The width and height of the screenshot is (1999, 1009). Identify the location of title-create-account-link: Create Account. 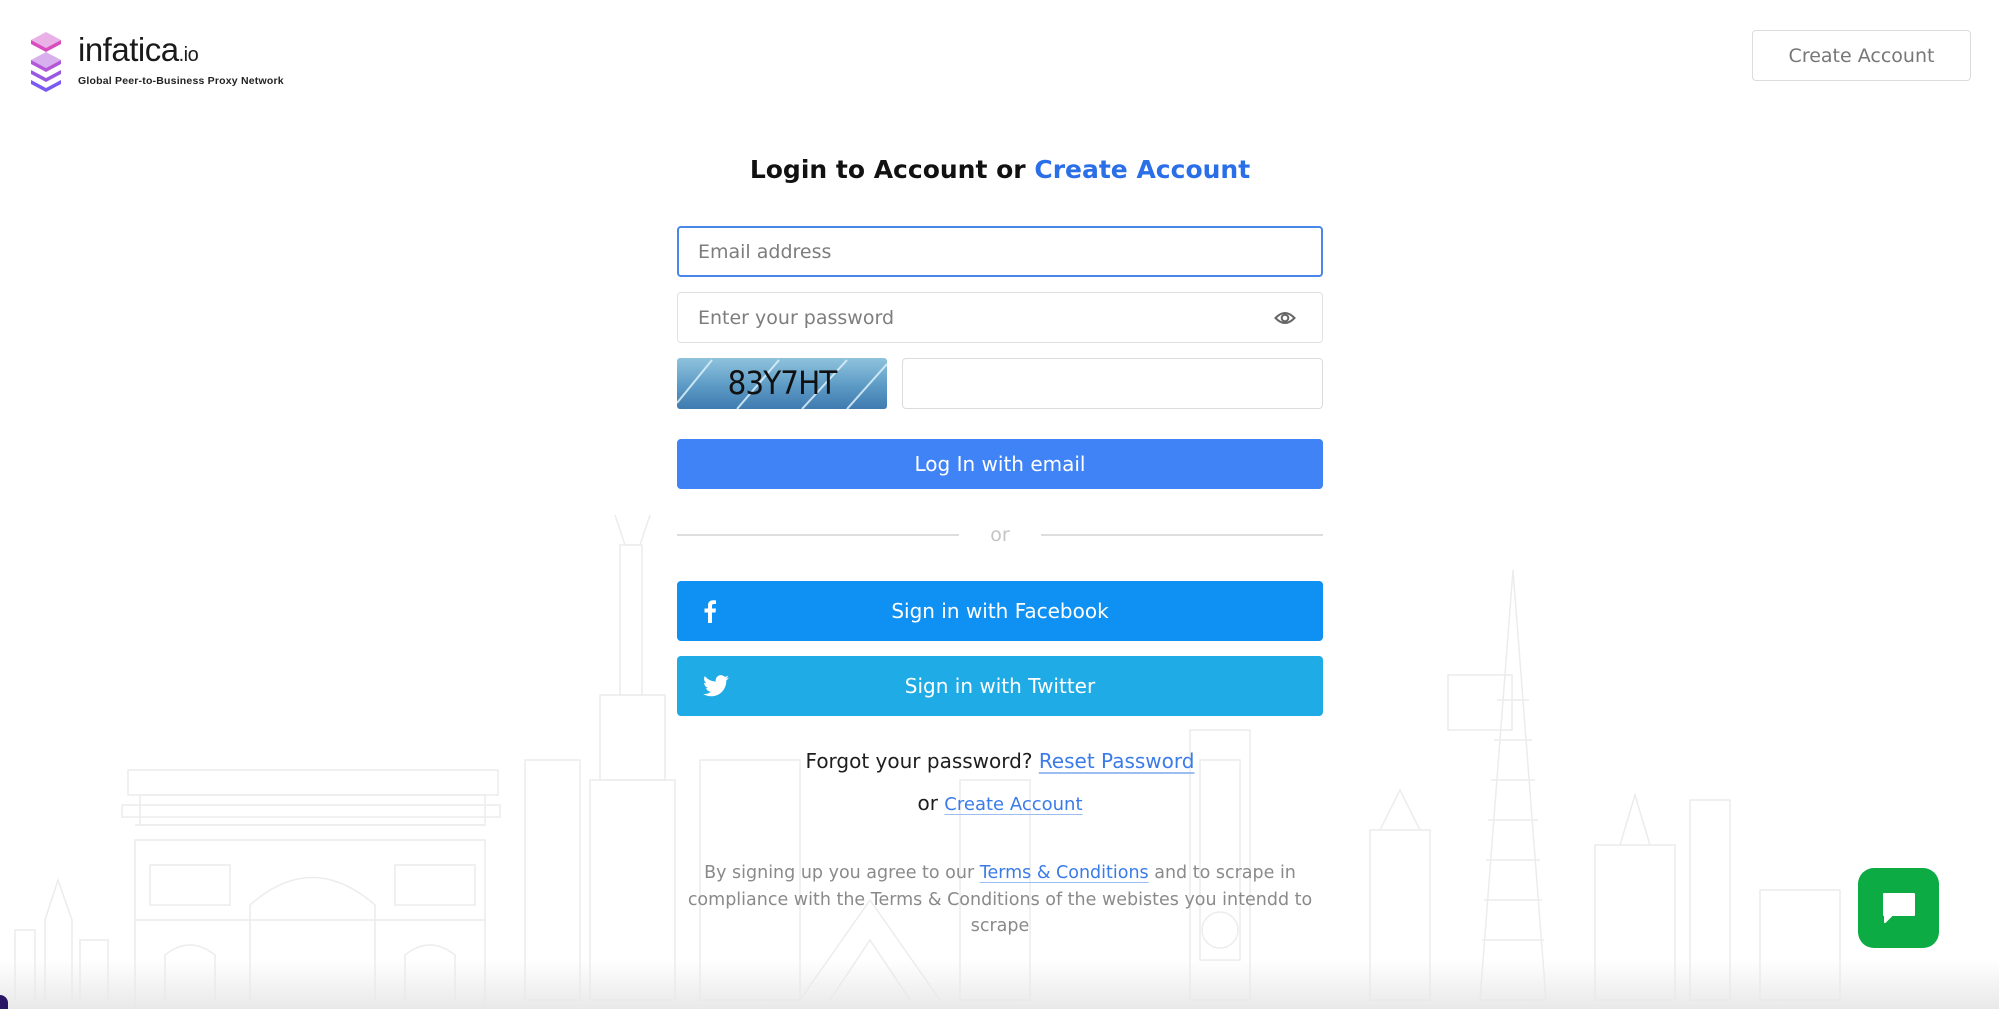
(1142, 169).